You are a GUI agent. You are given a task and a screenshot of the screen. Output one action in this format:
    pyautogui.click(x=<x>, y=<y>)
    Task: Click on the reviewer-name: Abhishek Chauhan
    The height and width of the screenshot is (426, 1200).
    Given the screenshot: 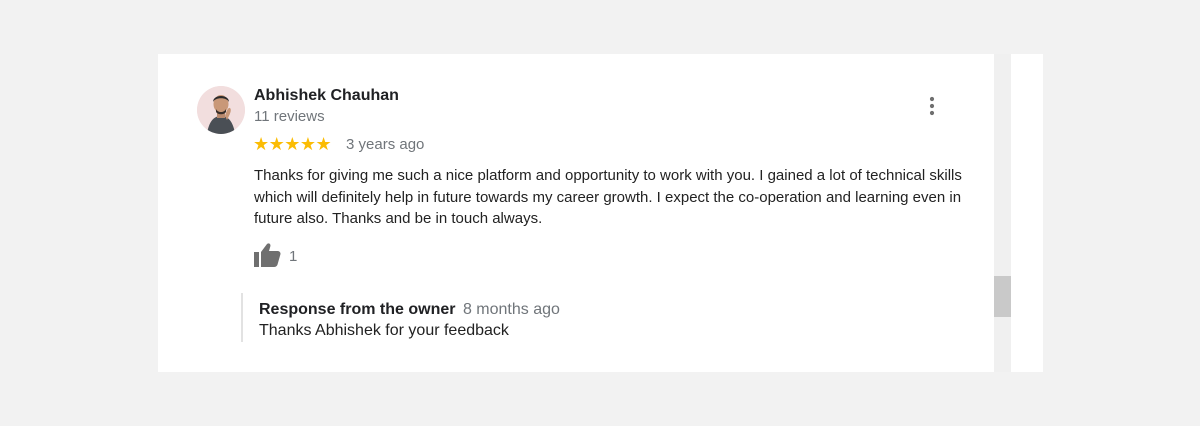 What is the action you would take?
    pyautogui.click(x=326, y=96)
    